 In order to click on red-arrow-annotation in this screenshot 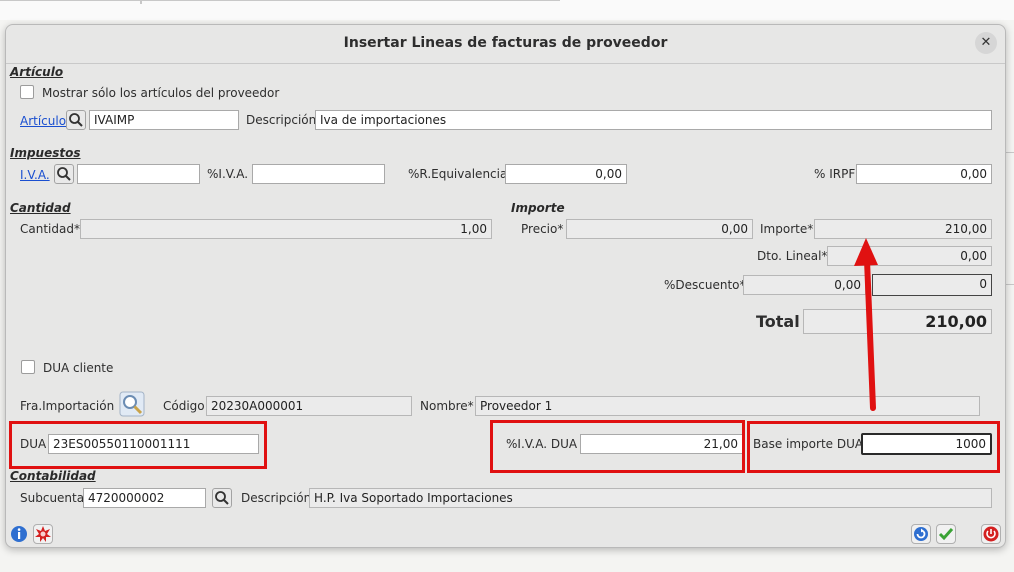, I will do `click(866, 324)`.